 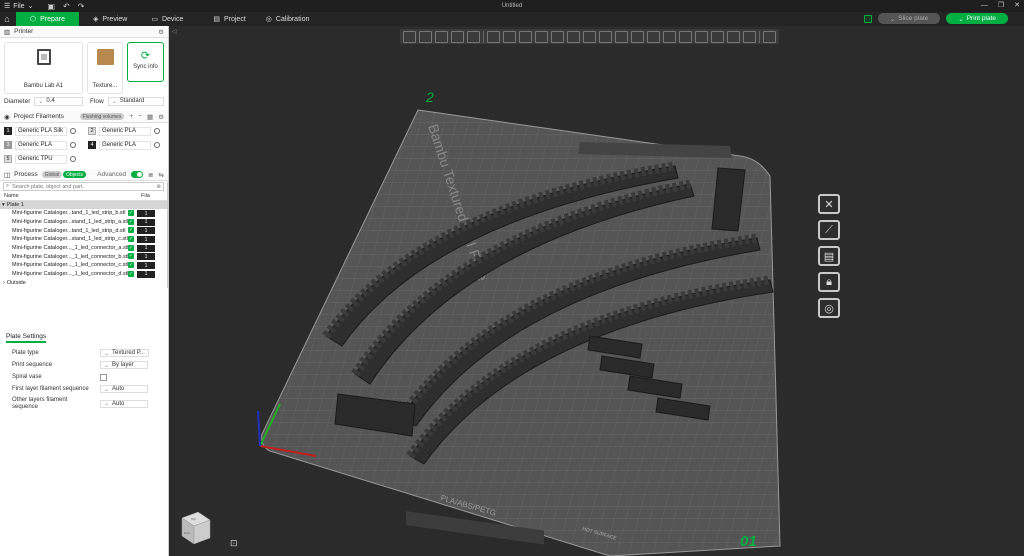 I want to click on minimize-icon: —, so click(x=984, y=6).